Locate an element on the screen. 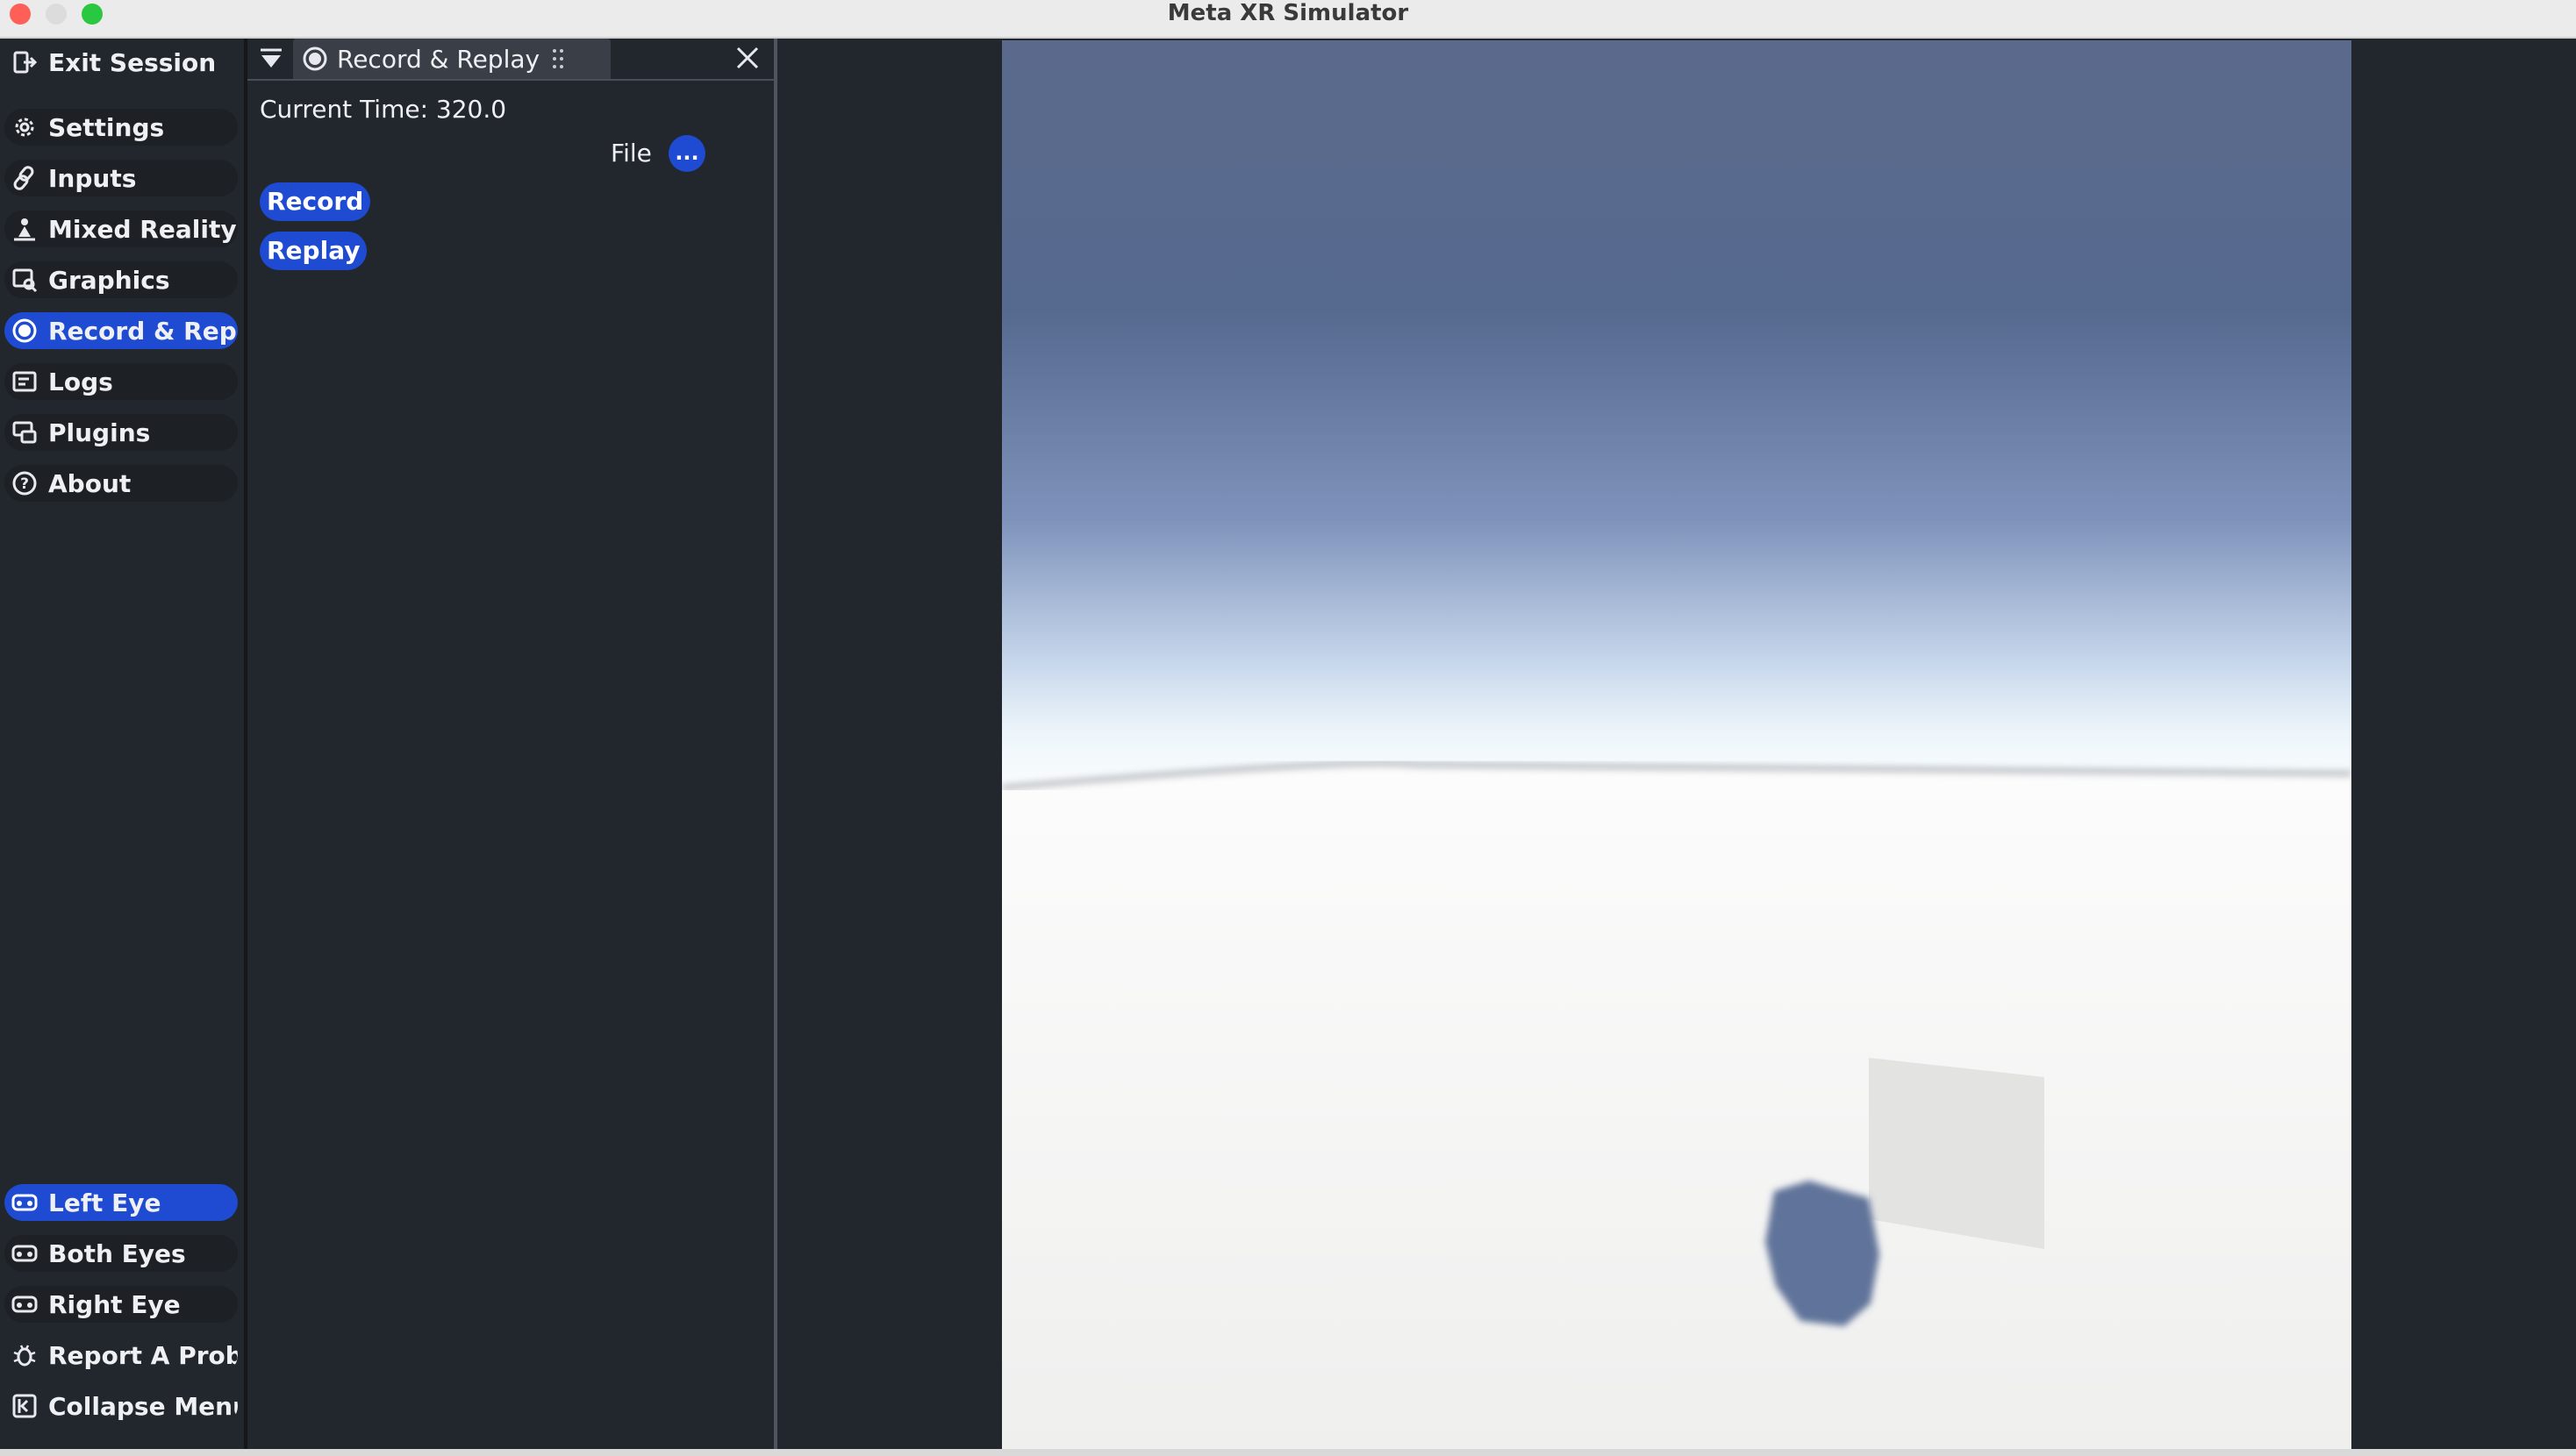 This screenshot has width=2576, height=1456. tab-record-replay: Record & Replay is located at coordinates (452, 59).